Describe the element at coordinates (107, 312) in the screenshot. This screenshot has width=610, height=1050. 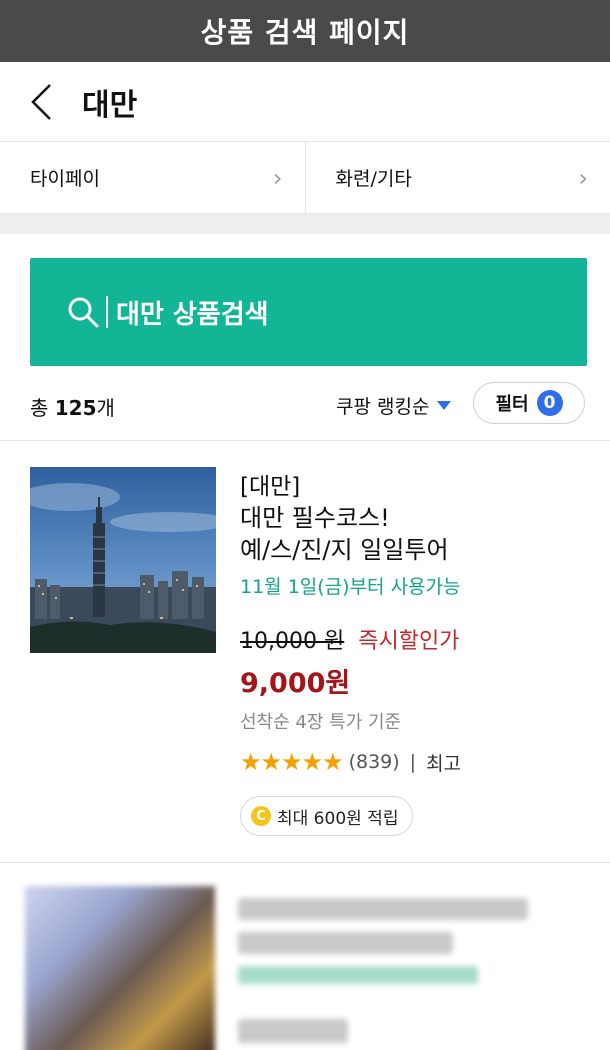
I see `text-cursor` at that location.